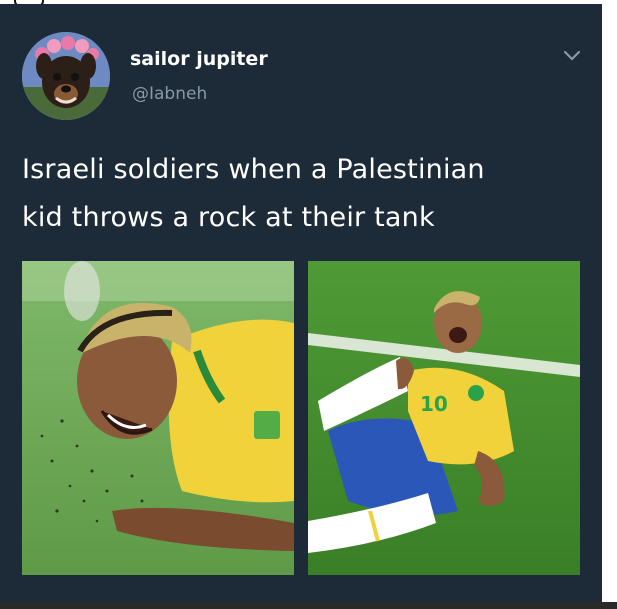 The height and width of the screenshot is (609, 617). I want to click on user-avatar, so click(66, 76).